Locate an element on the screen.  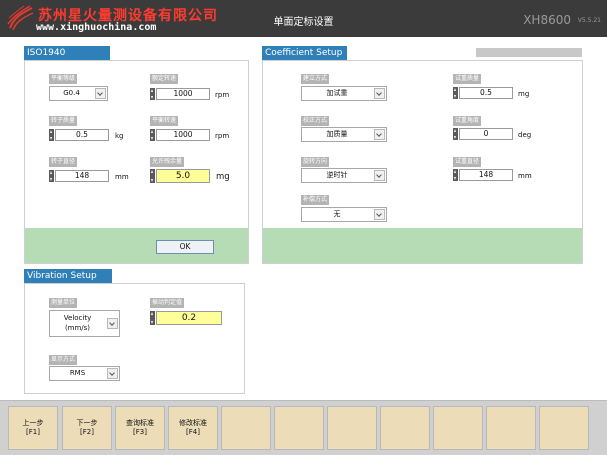
trial-mass-input: 0.5 is located at coordinates (483, 93).